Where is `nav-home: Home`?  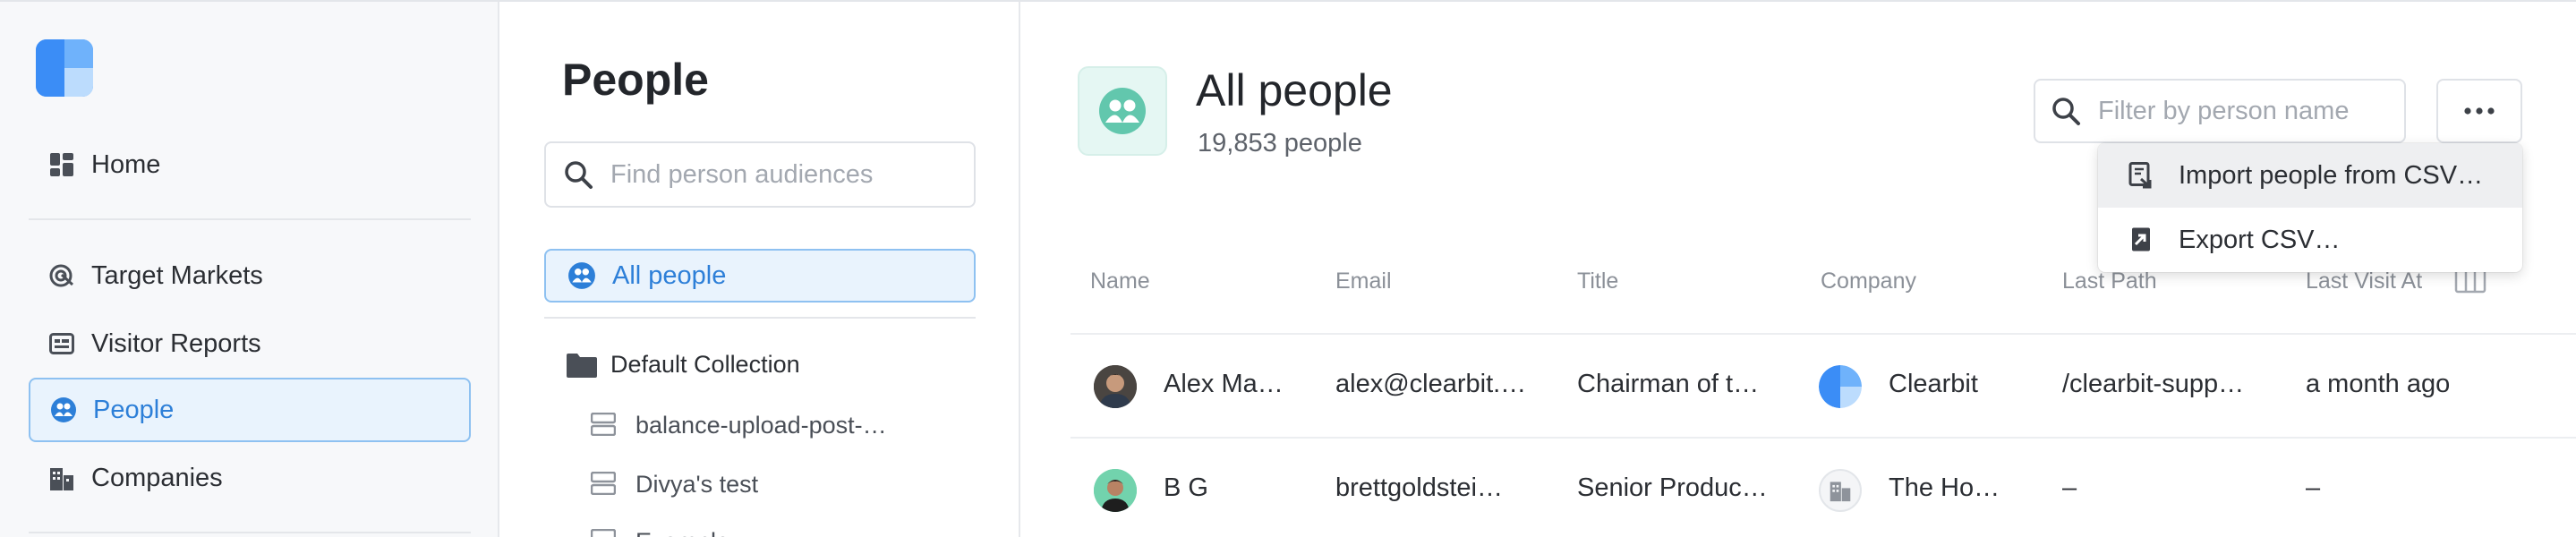
nav-home: Home is located at coordinates (250, 164).